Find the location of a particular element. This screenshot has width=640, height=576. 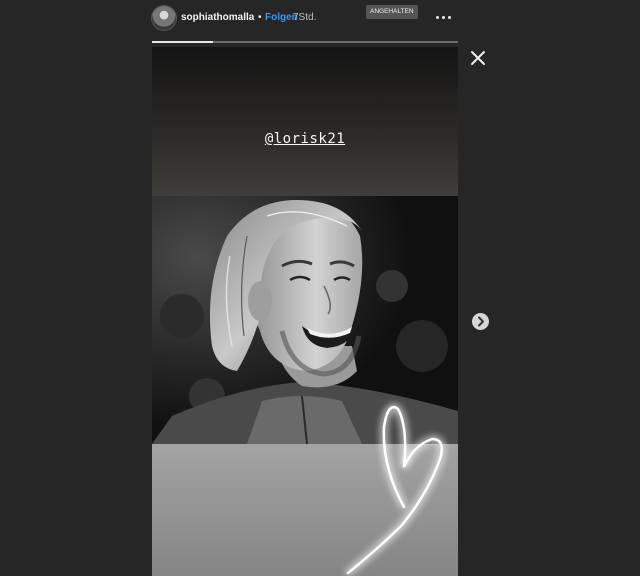

next-story-button is located at coordinates (480, 321).